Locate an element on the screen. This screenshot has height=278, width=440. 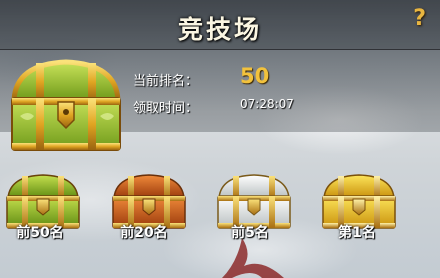
current-rank-label: 当前排名： is located at coordinates (166, 81).